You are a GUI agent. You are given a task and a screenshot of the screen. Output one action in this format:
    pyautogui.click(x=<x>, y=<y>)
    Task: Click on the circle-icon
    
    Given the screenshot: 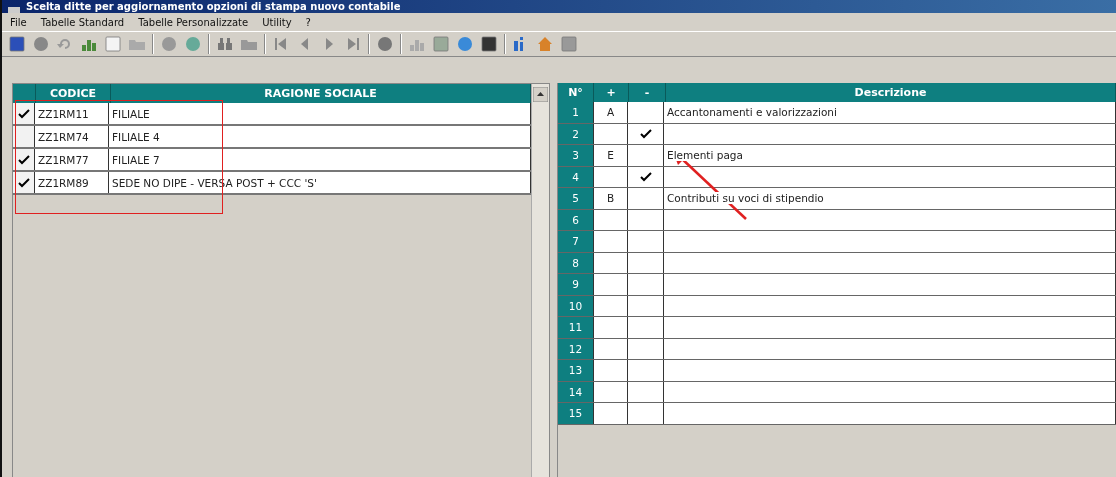 What is the action you would take?
    pyautogui.click(x=385, y=44)
    